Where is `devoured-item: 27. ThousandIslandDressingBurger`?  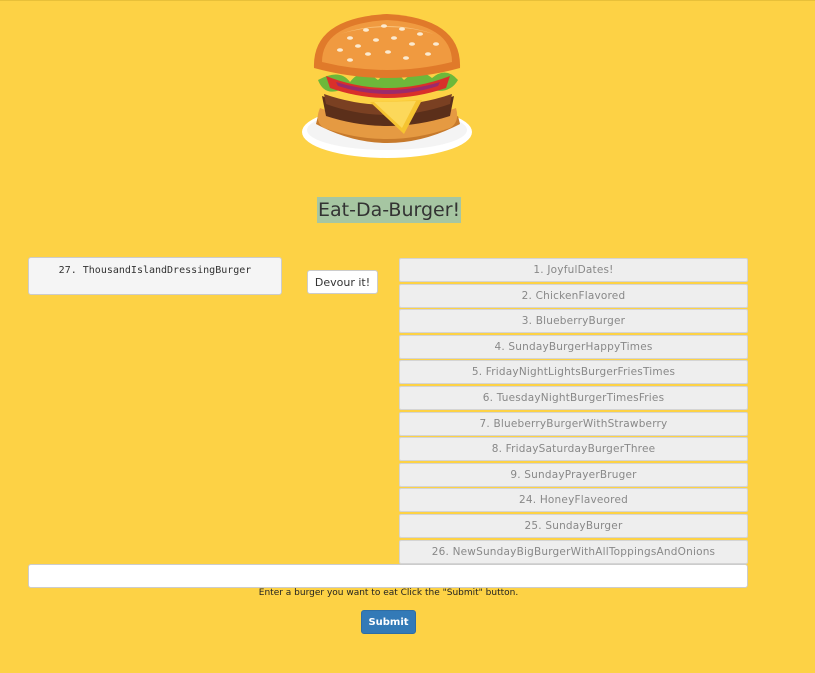 devoured-item: 27. ThousandIslandDressingBurger is located at coordinates (155, 270).